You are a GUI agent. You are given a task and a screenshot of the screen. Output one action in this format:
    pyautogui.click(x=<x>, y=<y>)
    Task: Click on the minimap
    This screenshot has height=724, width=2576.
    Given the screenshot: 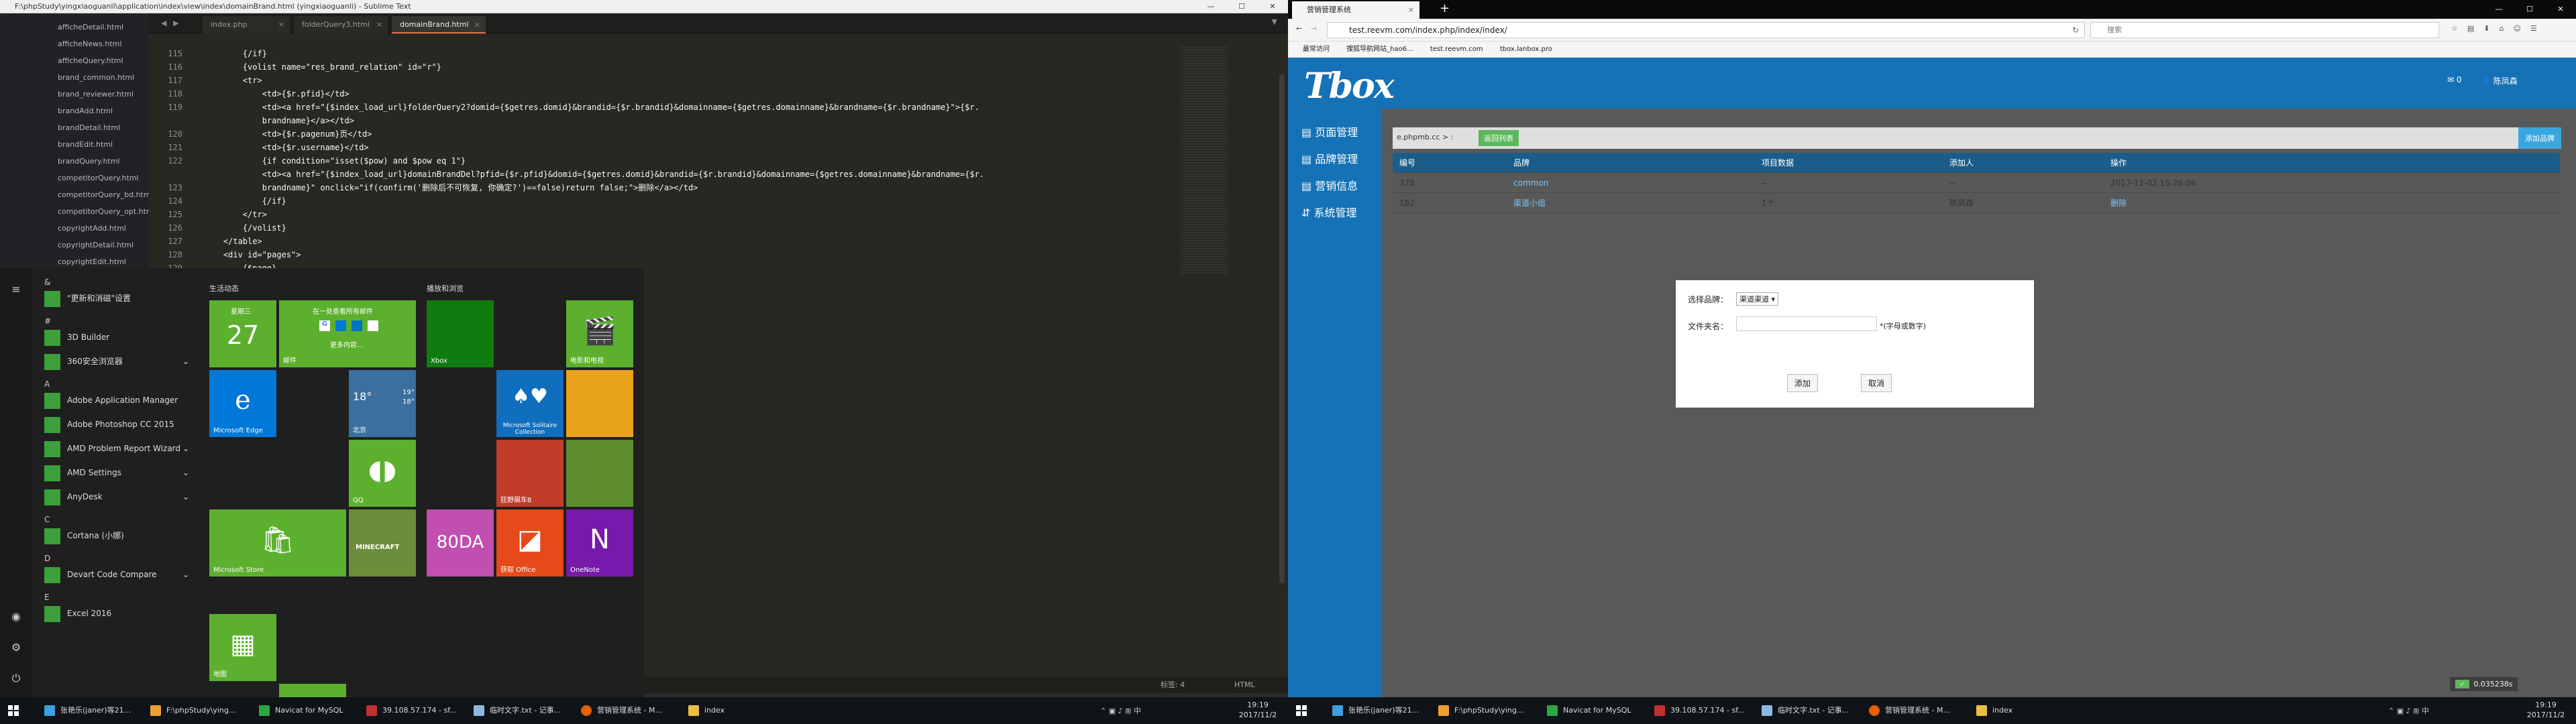 What is the action you would take?
    pyautogui.click(x=1204, y=161)
    